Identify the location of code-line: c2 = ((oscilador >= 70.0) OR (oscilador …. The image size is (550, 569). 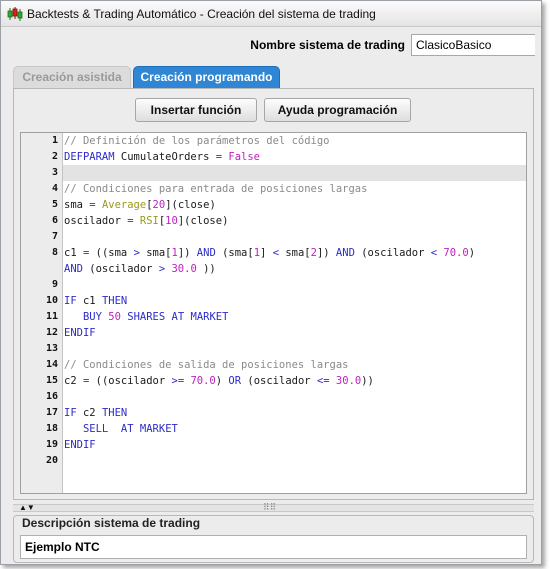
(219, 381).